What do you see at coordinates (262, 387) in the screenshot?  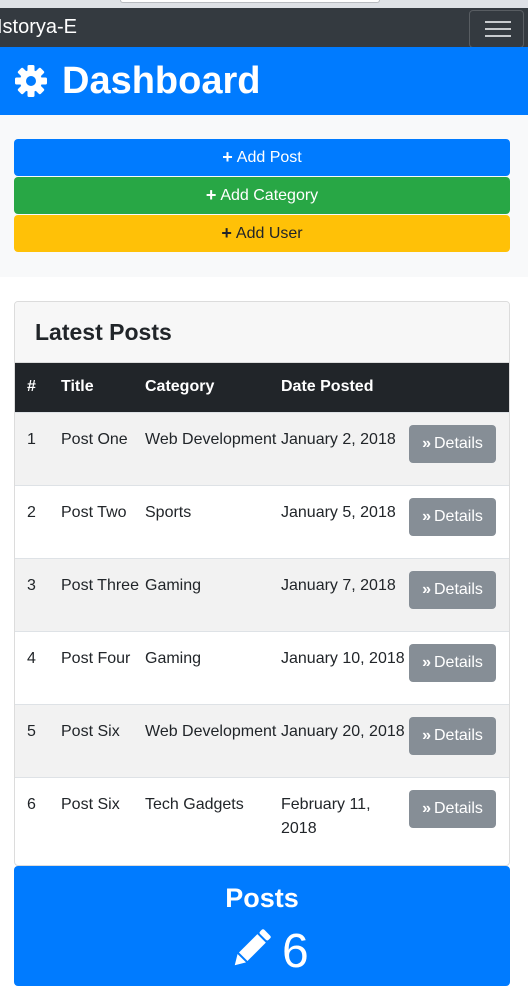 I see `table-header-row: # Title Category Date Posted` at bounding box center [262, 387].